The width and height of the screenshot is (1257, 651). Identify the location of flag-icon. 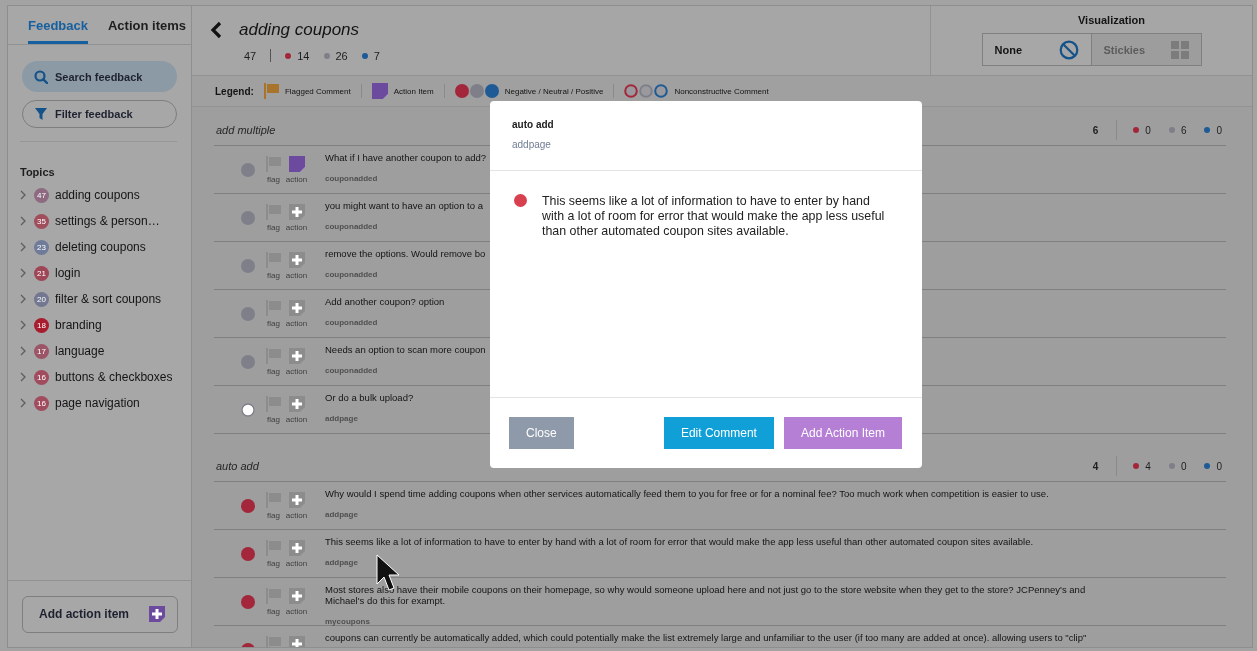
(271, 91).